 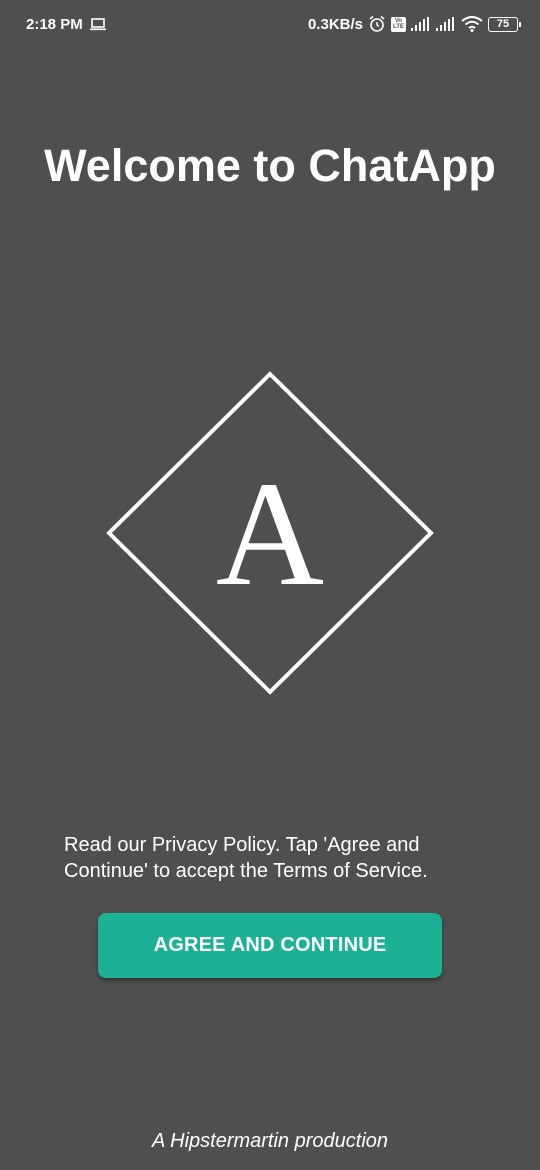 I want to click on status-time: 2:18 PM, so click(x=54, y=24).